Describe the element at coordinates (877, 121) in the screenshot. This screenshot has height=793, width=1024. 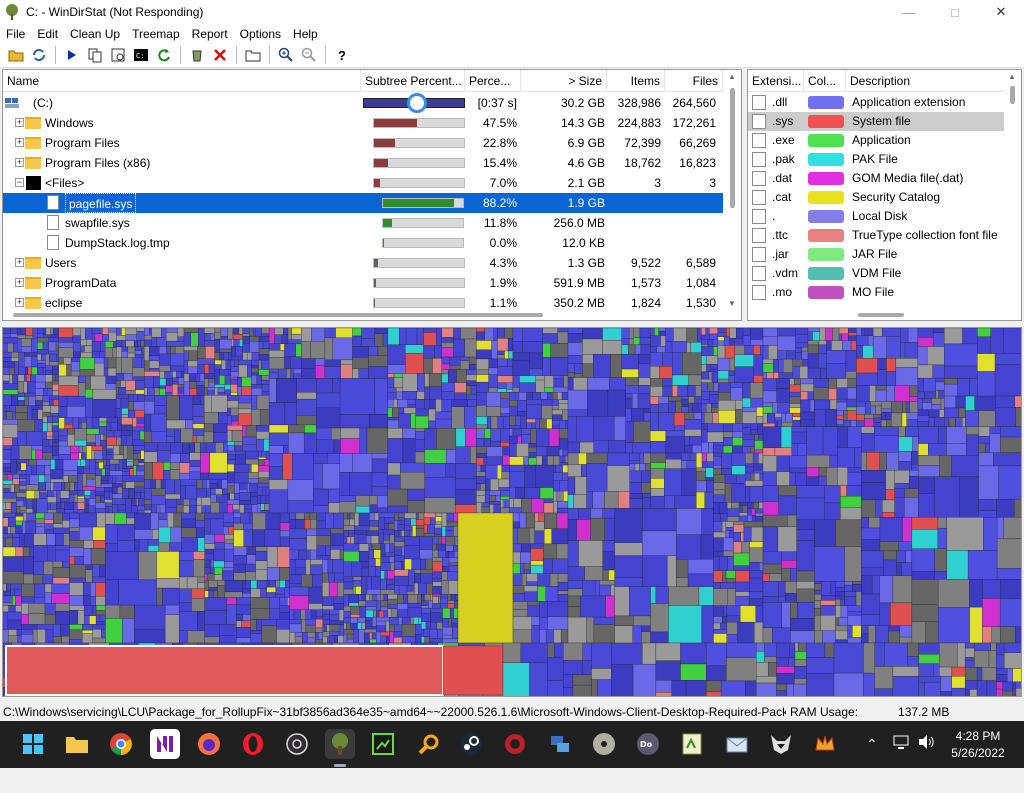
I see `extension-row: .sys System file` at that location.